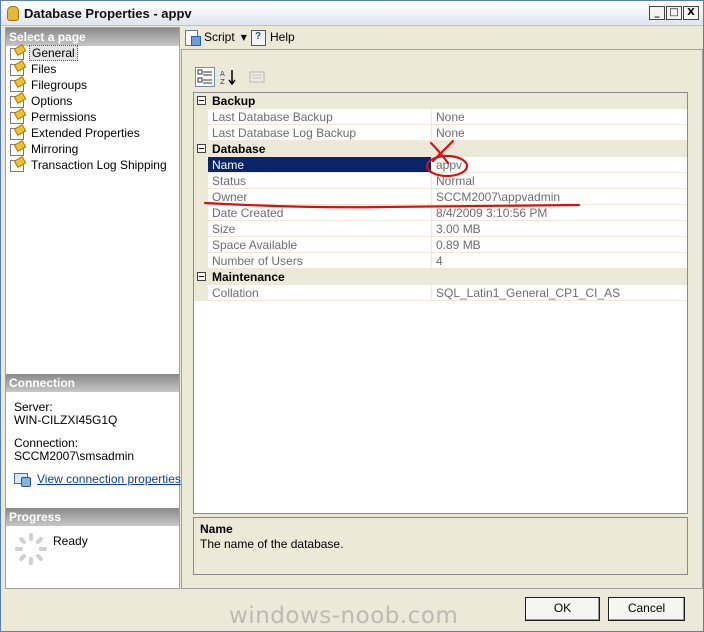 The width and height of the screenshot is (704, 632). What do you see at coordinates (258, 37) in the screenshot?
I see `help-icon` at bounding box center [258, 37].